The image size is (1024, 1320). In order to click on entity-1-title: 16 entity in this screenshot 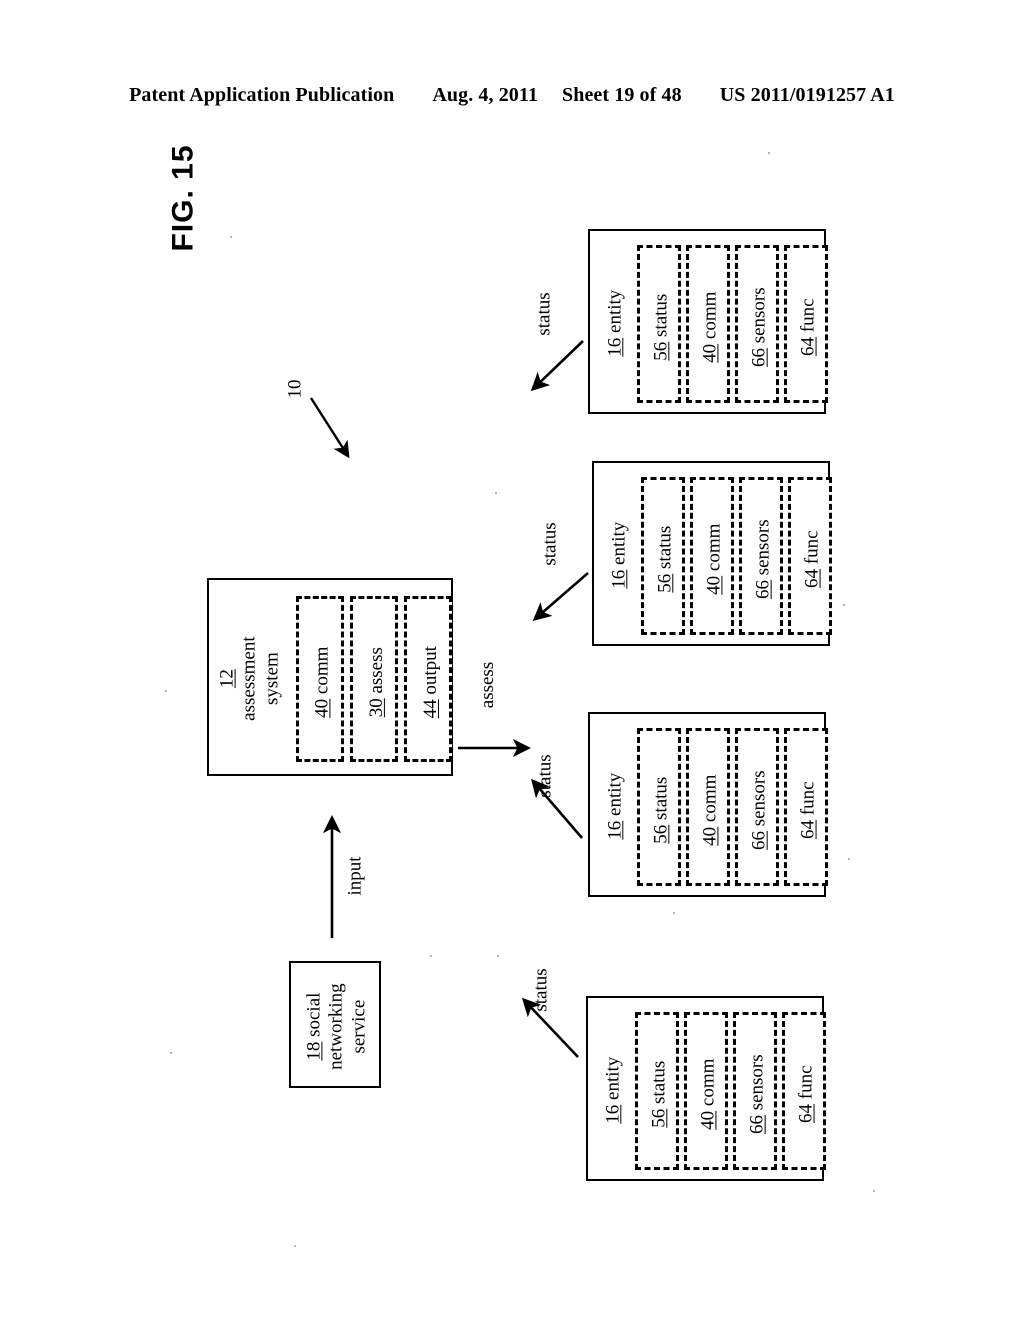, I will do `click(615, 323)`.